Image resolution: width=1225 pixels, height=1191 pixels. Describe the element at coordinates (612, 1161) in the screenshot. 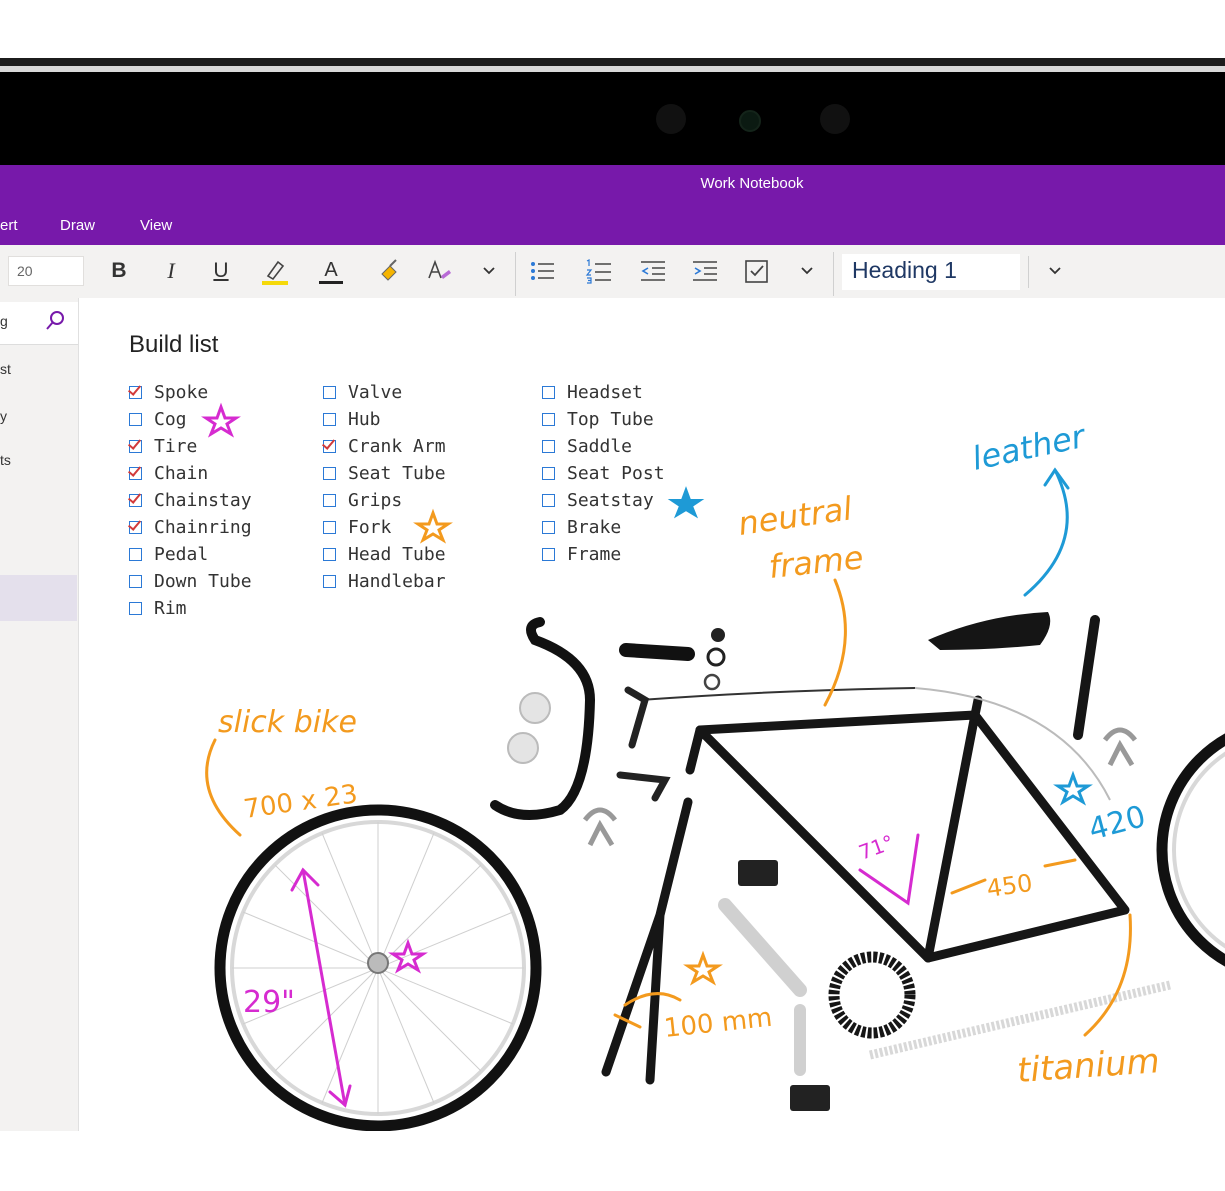

I see `bottom-margin` at that location.